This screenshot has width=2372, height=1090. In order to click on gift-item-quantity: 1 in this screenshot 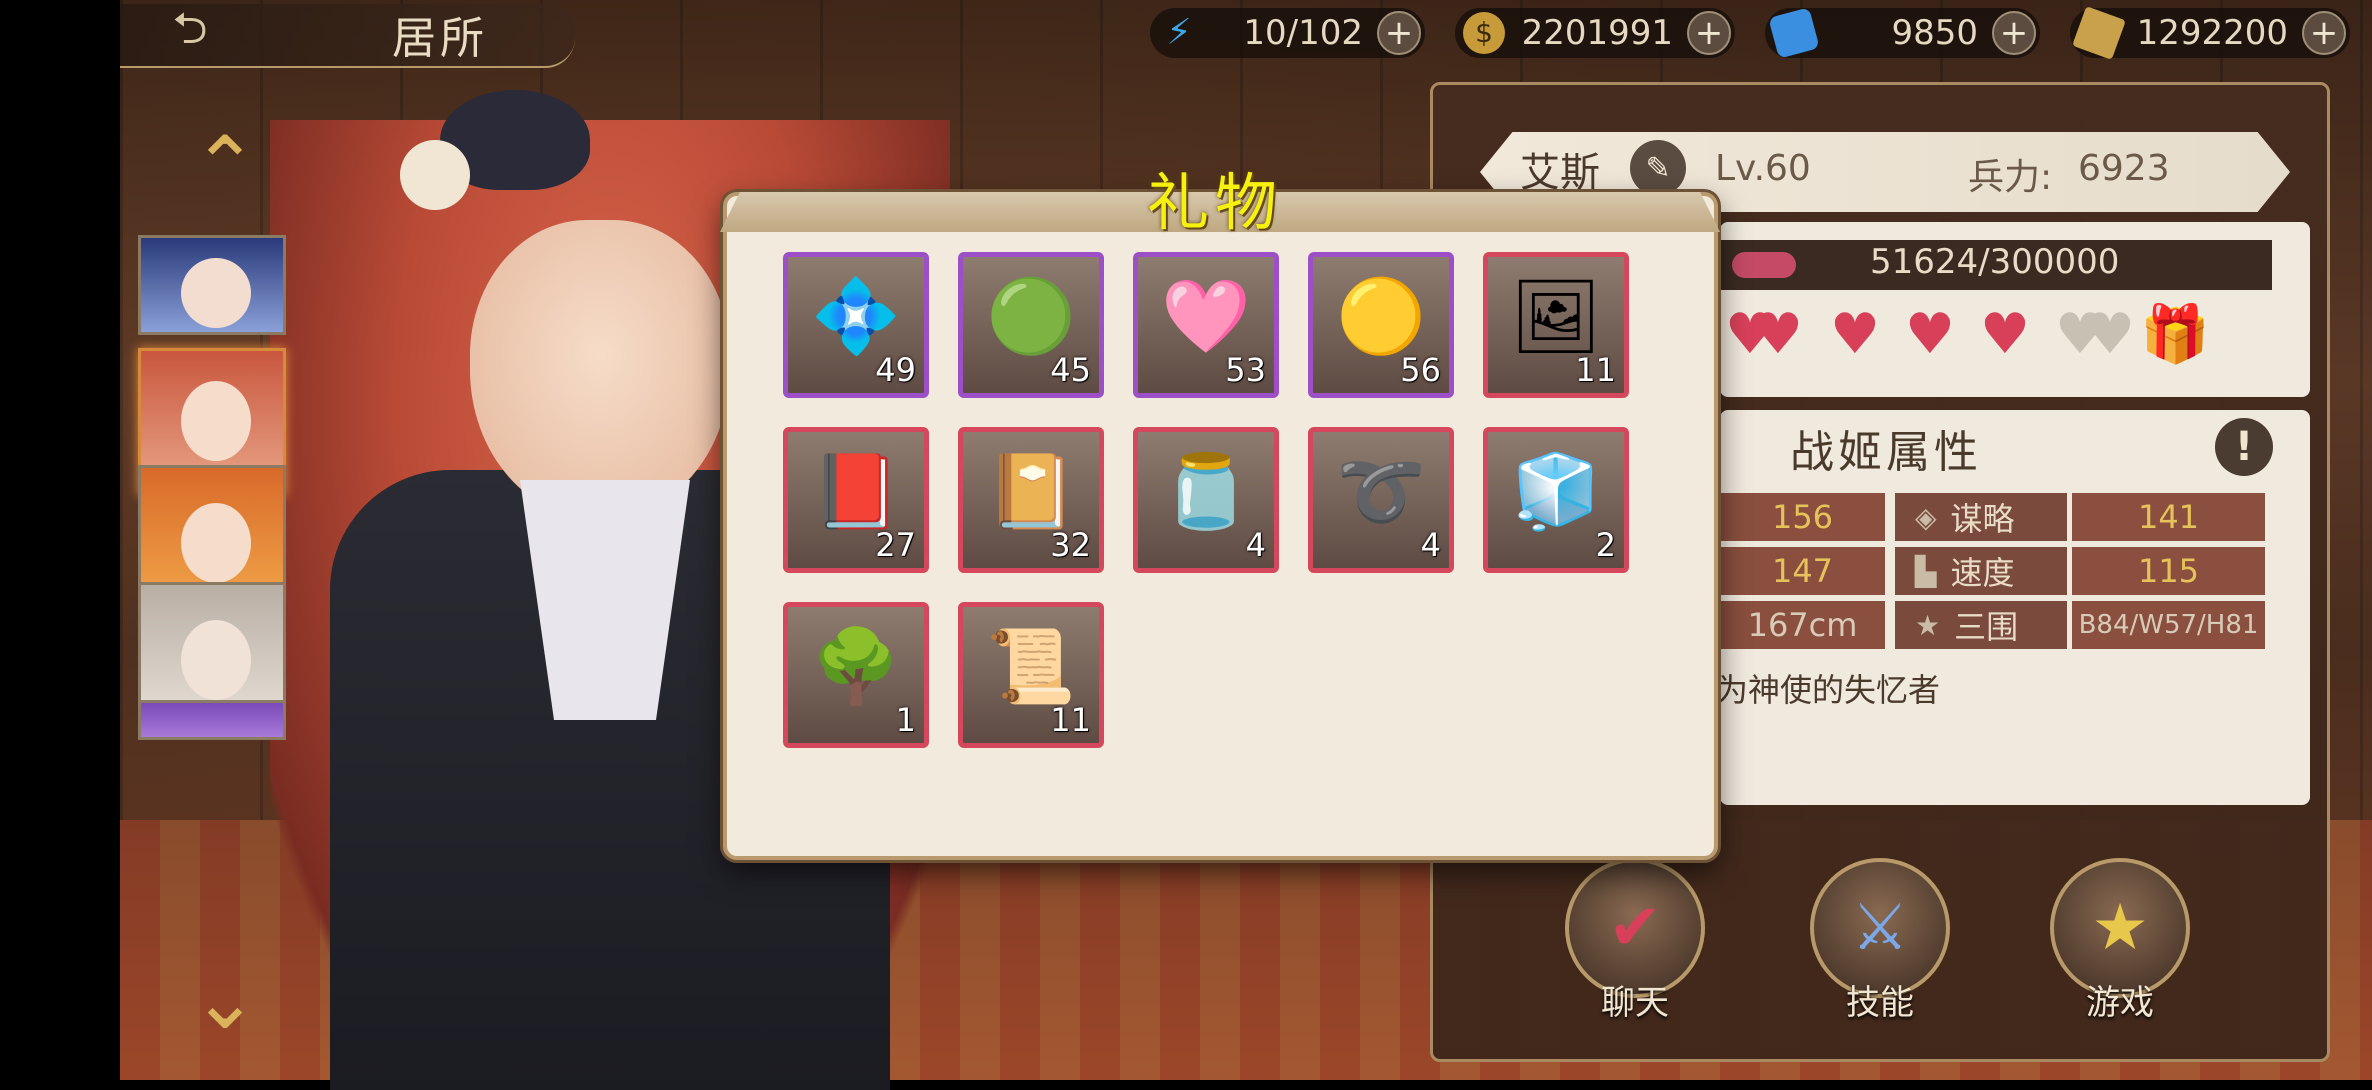, I will do `click(905, 720)`.